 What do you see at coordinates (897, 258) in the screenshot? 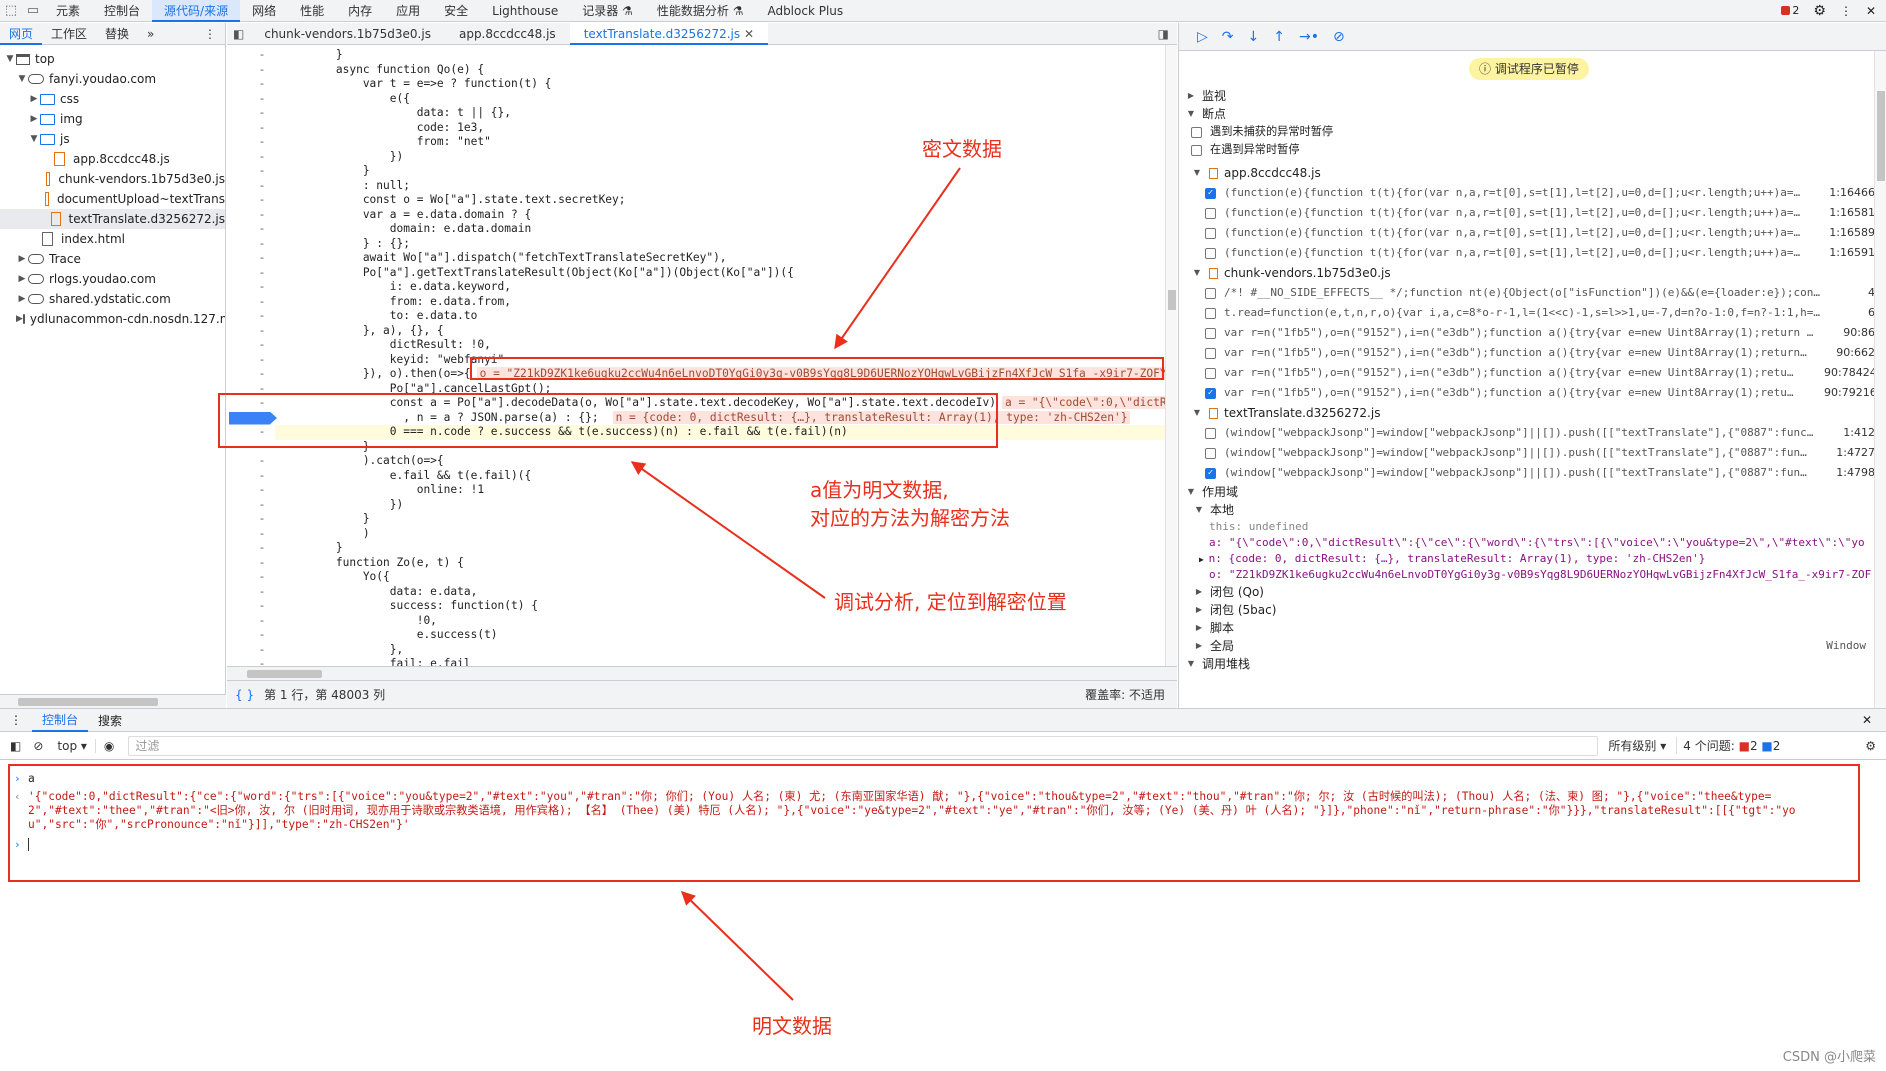
I see `cipher-arrow` at bounding box center [897, 258].